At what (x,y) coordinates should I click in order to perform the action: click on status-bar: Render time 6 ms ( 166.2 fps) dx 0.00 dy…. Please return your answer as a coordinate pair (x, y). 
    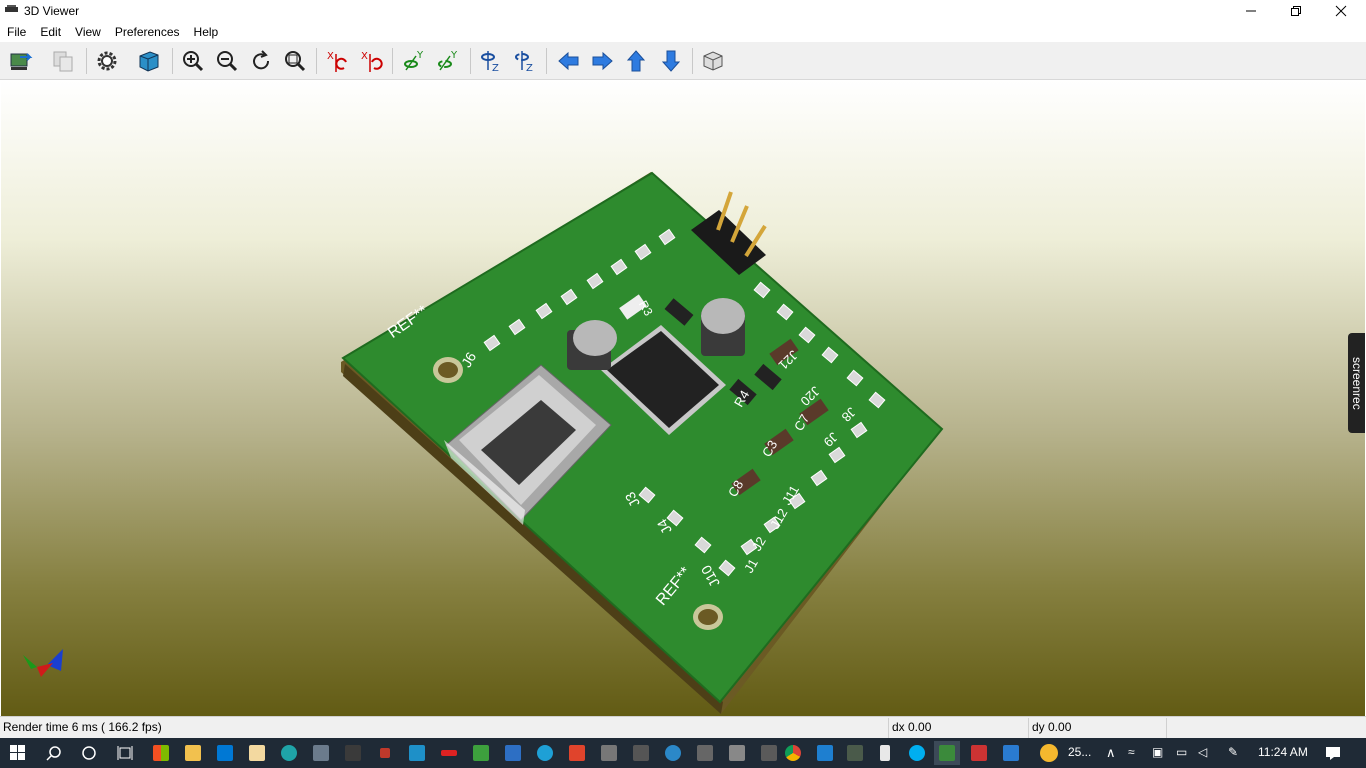
    Looking at the image, I should click on (683, 727).